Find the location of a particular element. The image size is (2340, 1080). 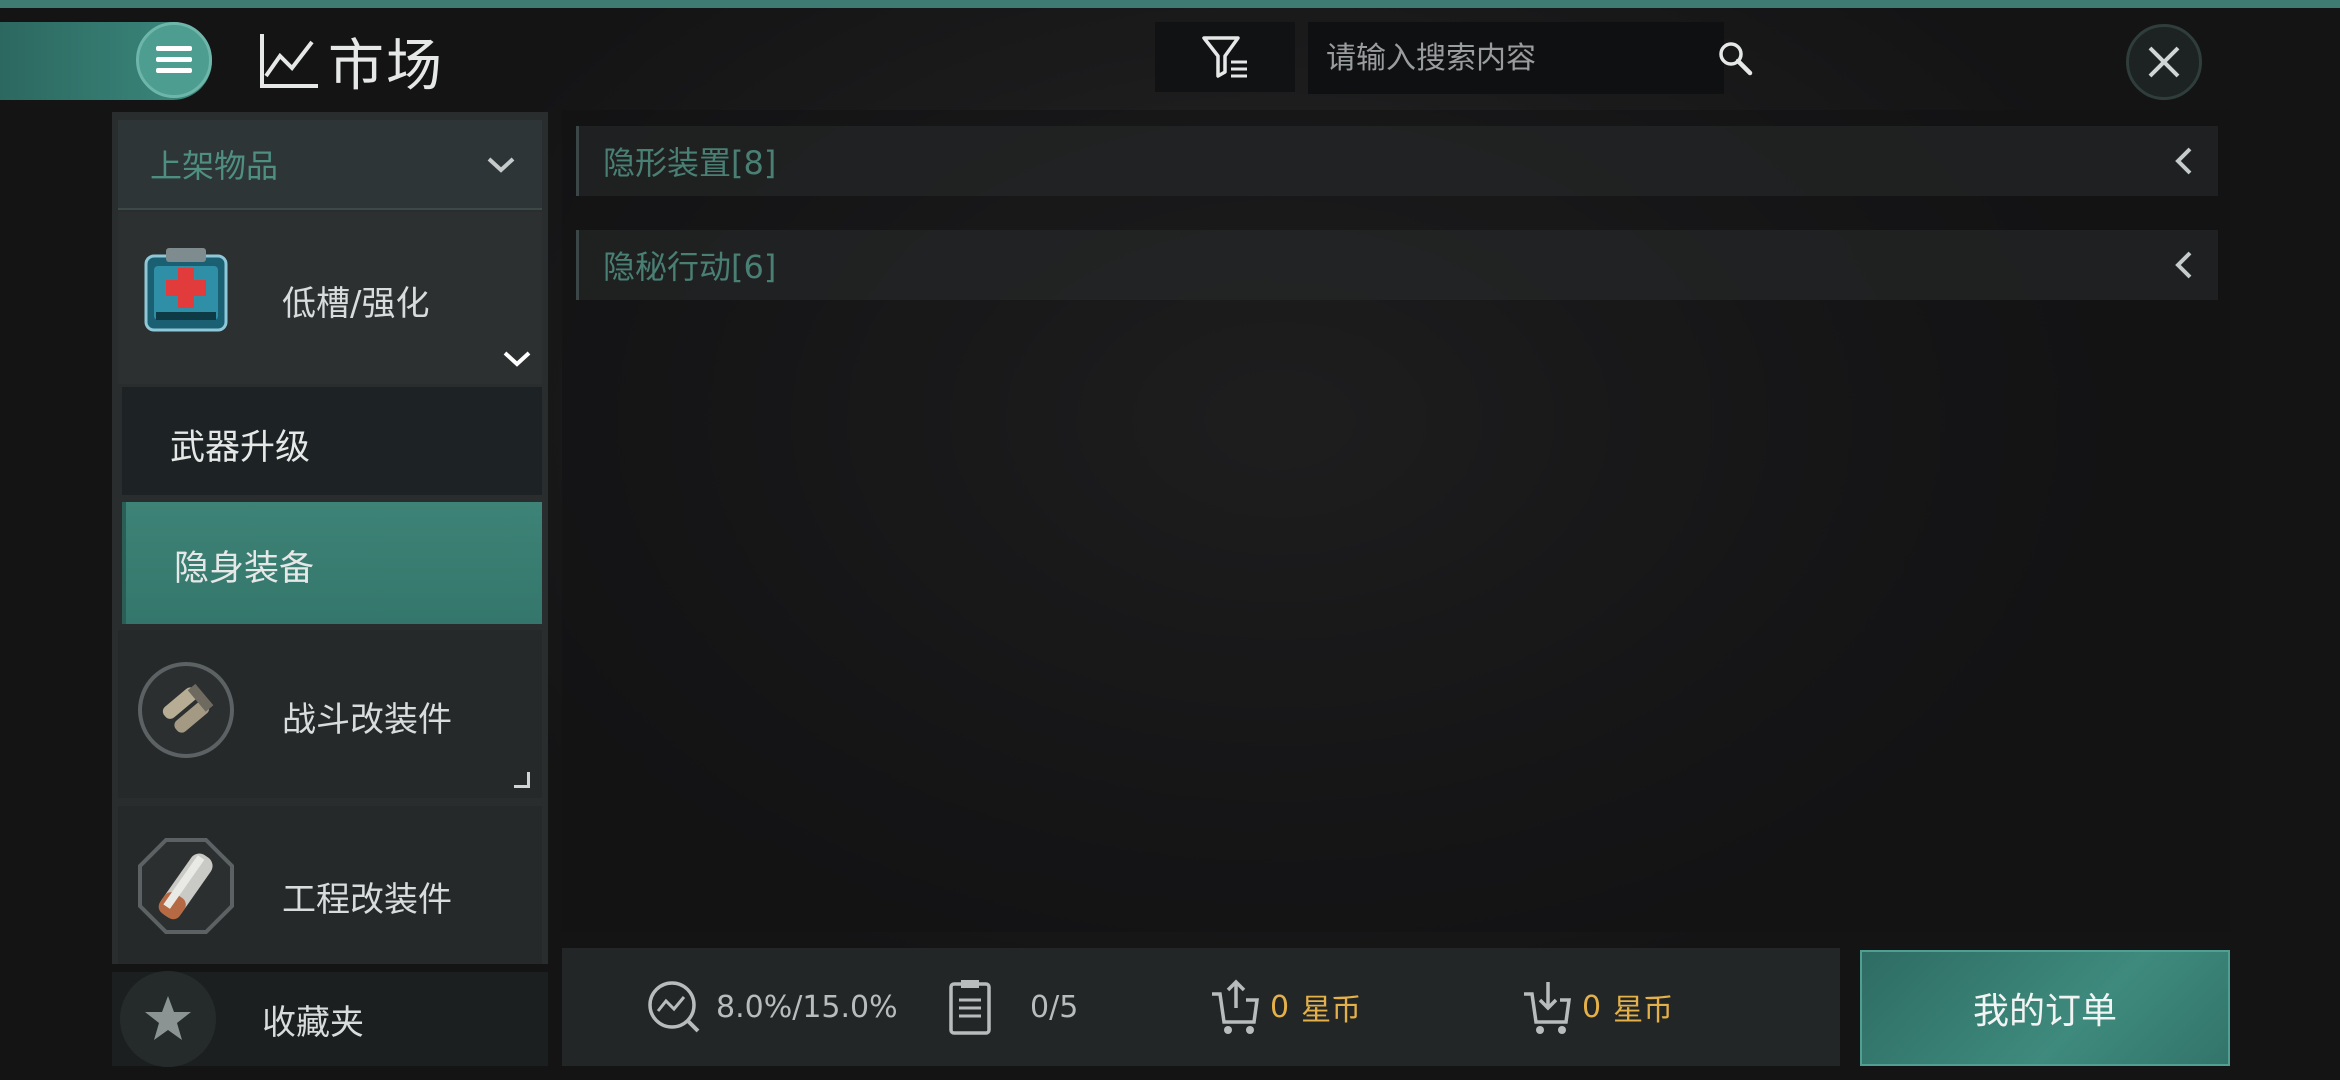

combat-rig-icon is located at coordinates (186, 710).